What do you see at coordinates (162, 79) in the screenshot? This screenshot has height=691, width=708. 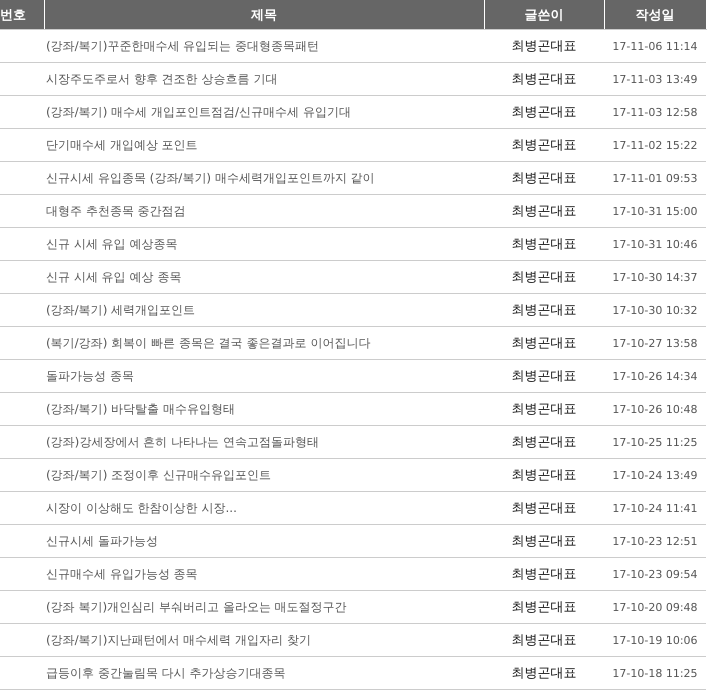 I see `post-title-link: 시장주도주로서 향후 견조한 상승흐름 기대` at bounding box center [162, 79].